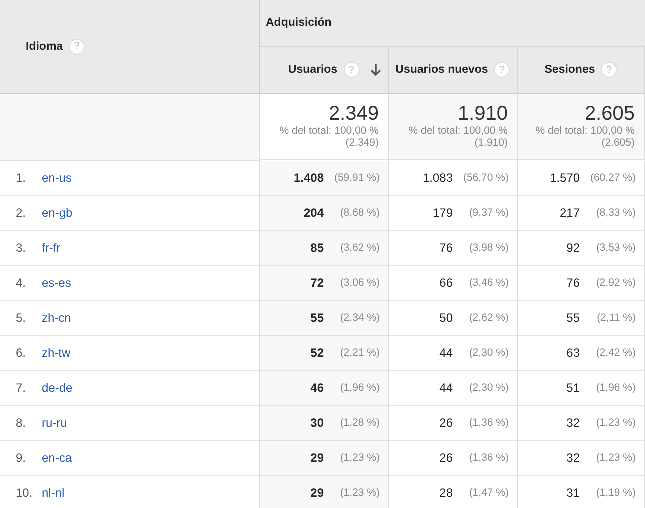  I want to click on header-cell: Usuarios ?, so click(324, 70).